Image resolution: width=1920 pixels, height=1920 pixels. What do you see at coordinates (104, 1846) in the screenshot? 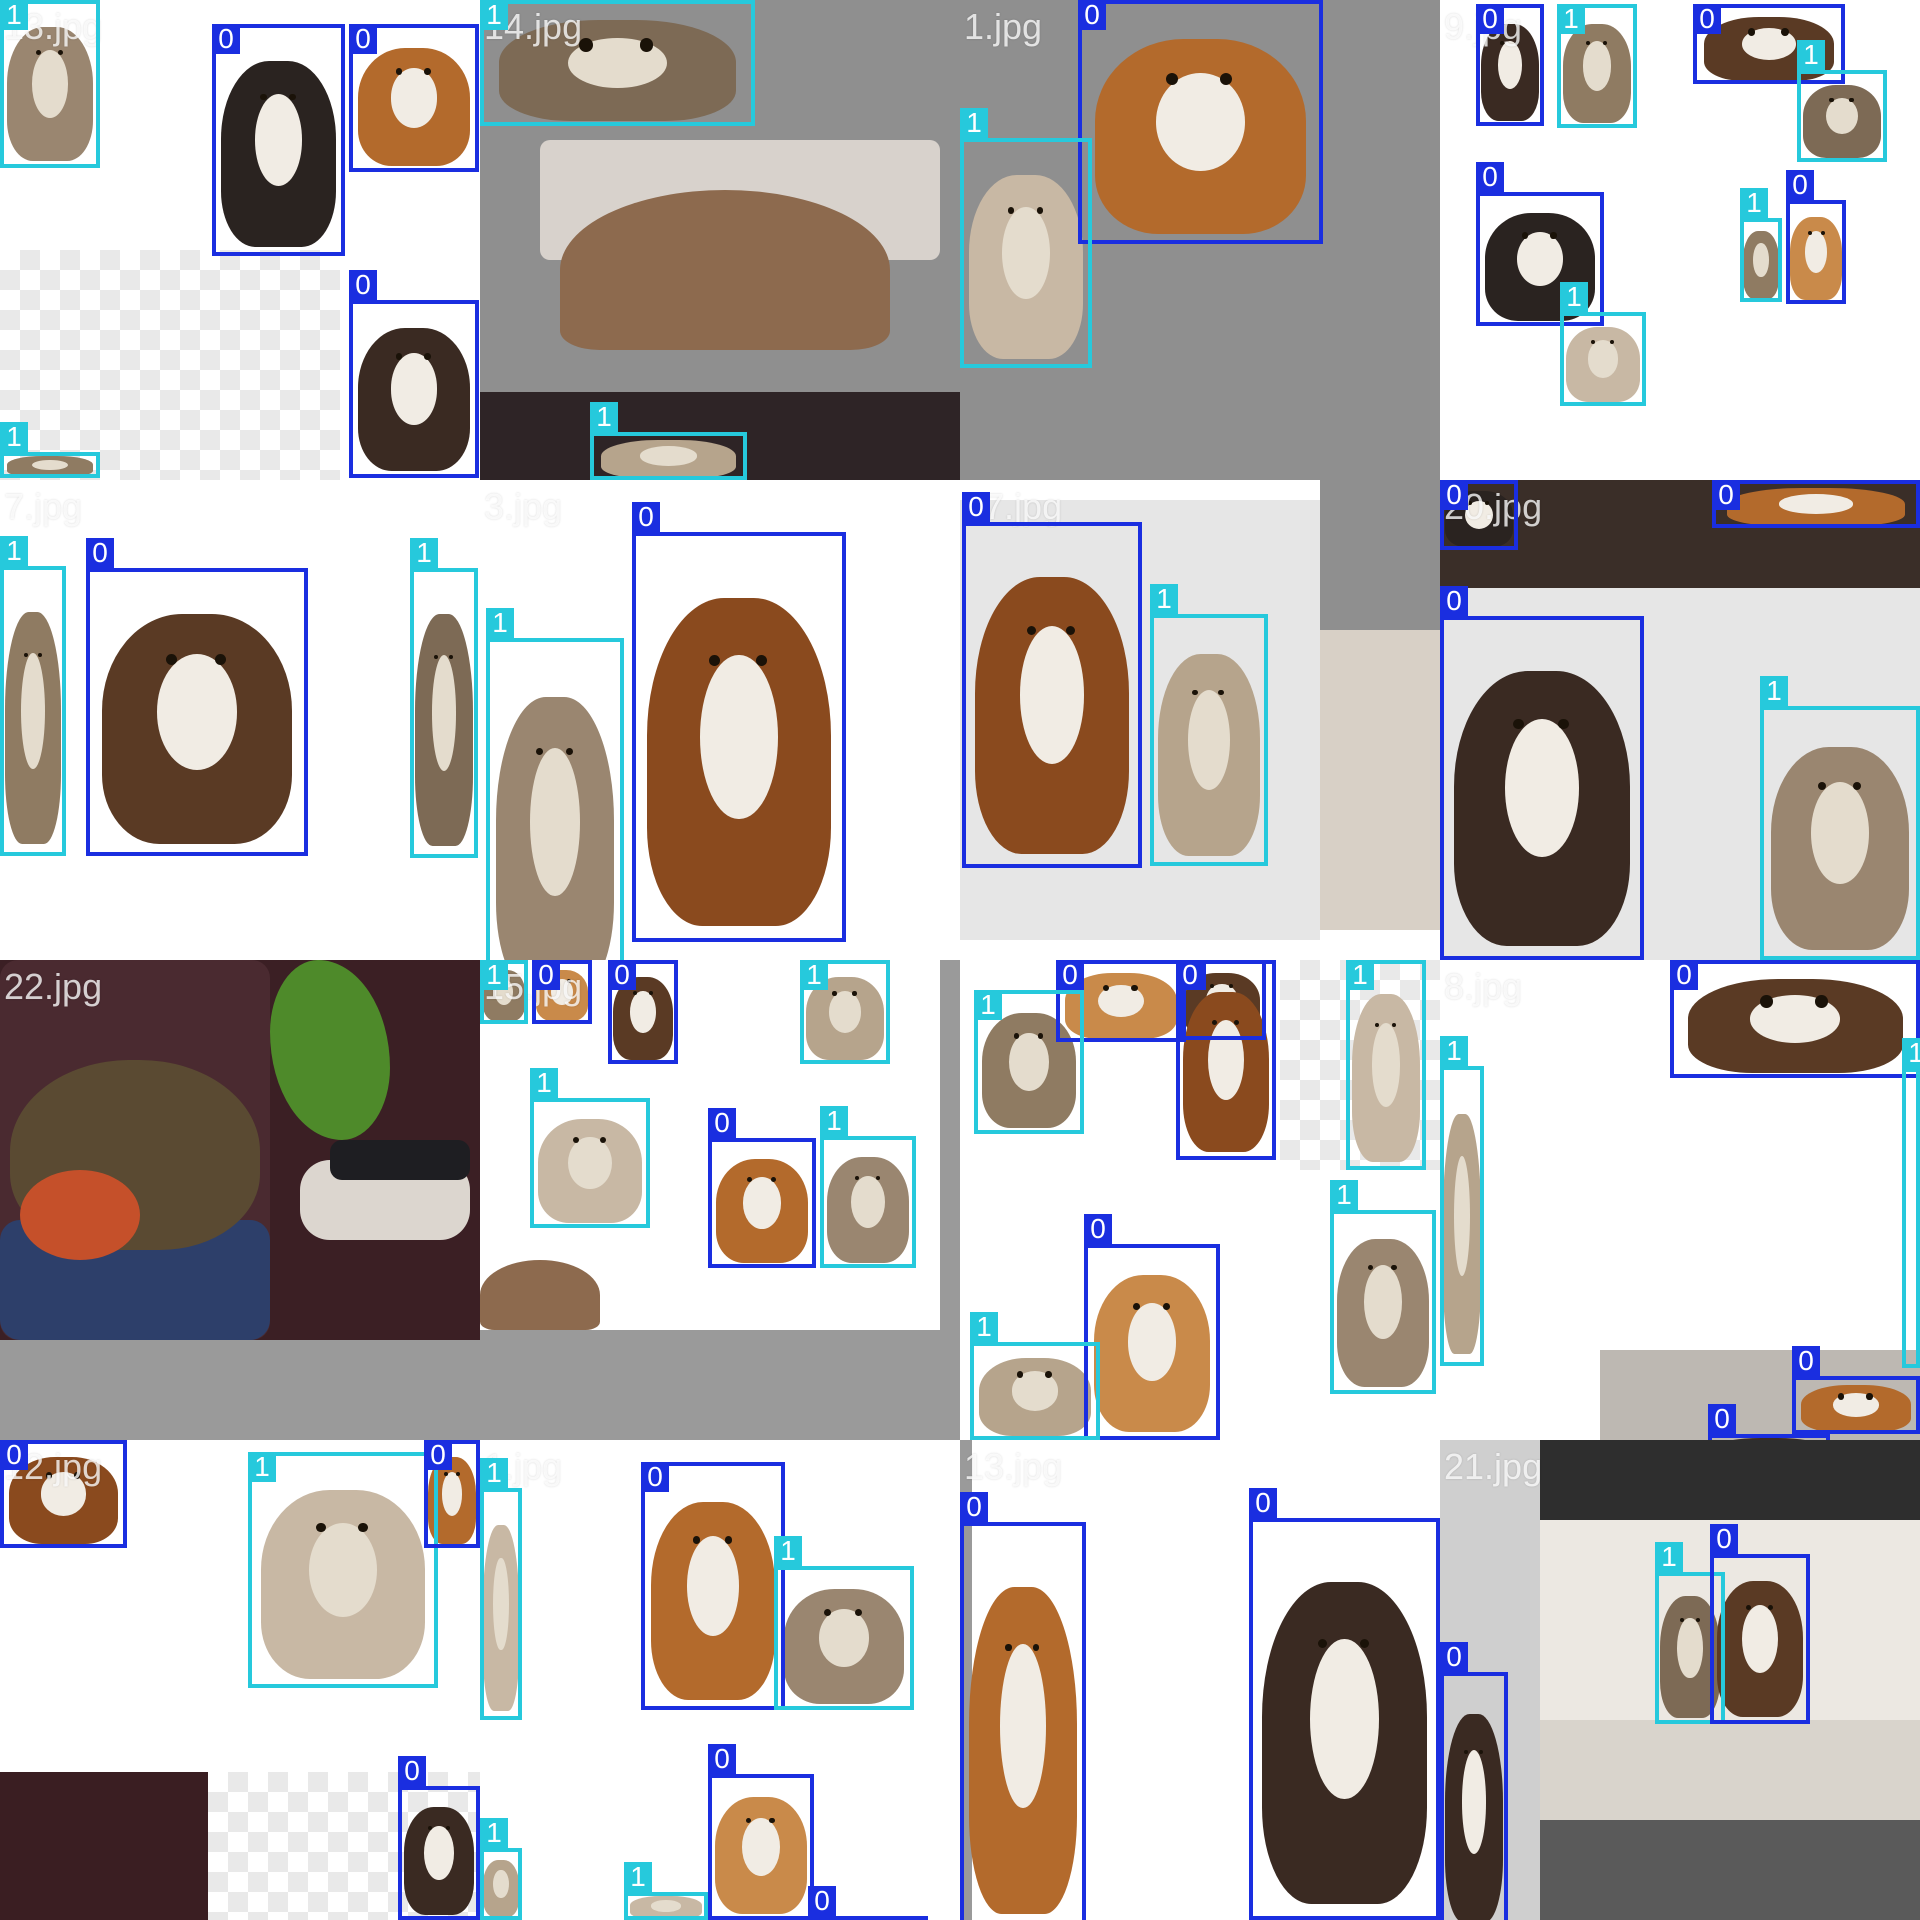
I see `dark-photo-strip` at bounding box center [104, 1846].